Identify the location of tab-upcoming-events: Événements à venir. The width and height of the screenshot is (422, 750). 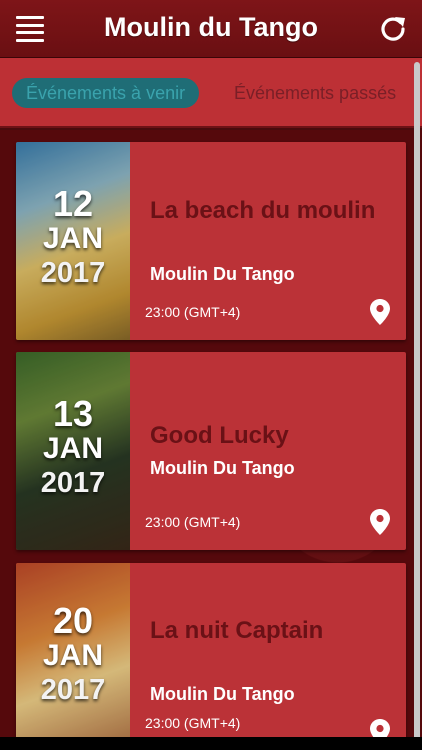
(106, 93).